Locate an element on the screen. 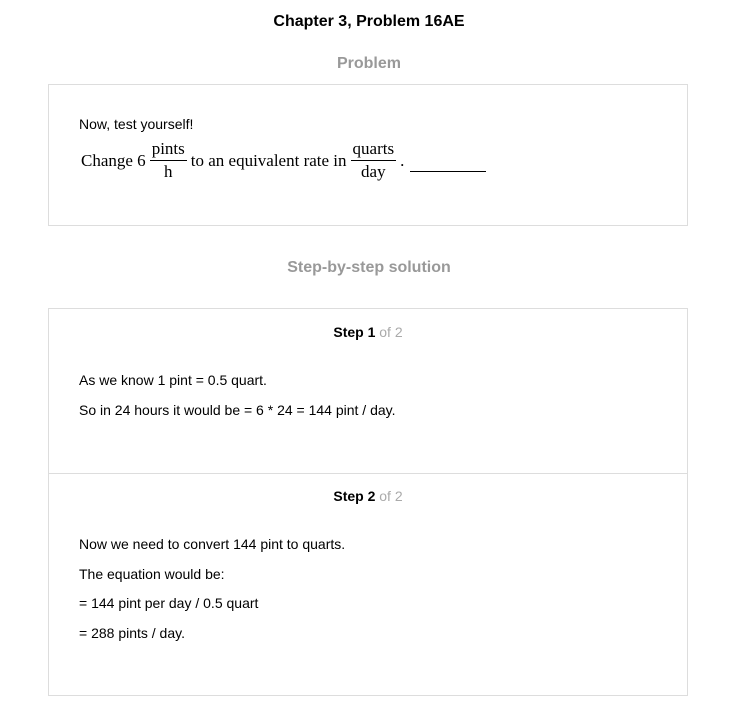 This screenshot has height=722, width=738. fraction-numerator: quarts is located at coordinates (373, 150).